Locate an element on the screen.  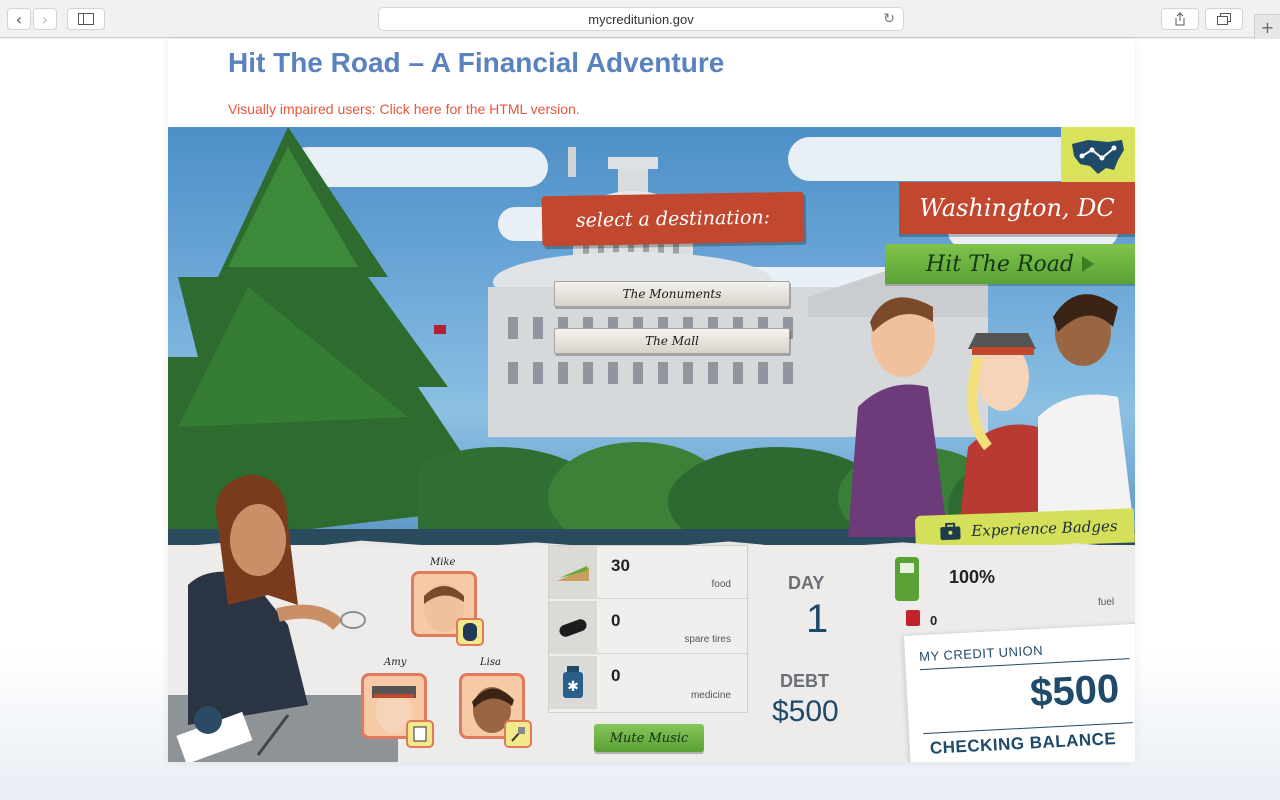
share-button is located at coordinates (1180, 19).